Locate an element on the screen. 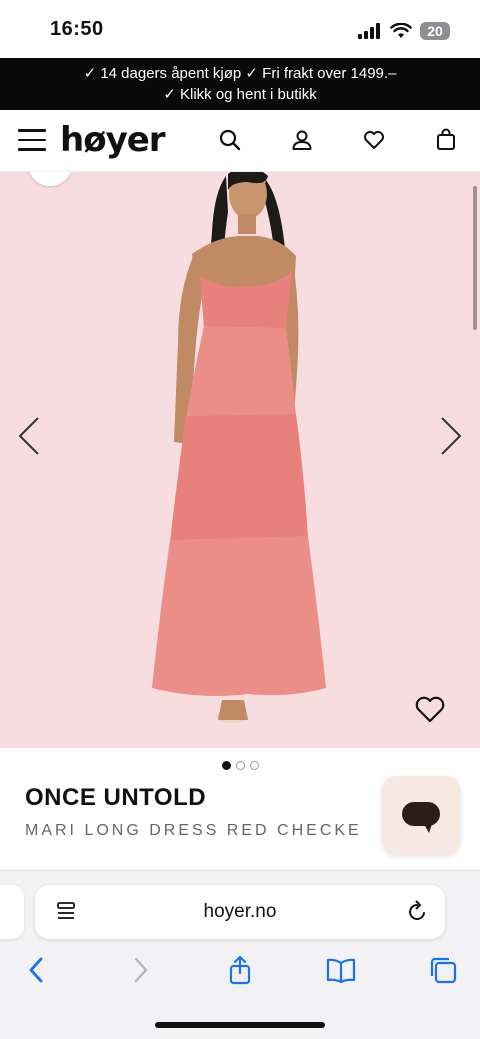 This screenshot has height=1039, width=480. reload-icon is located at coordinates (417, 912).